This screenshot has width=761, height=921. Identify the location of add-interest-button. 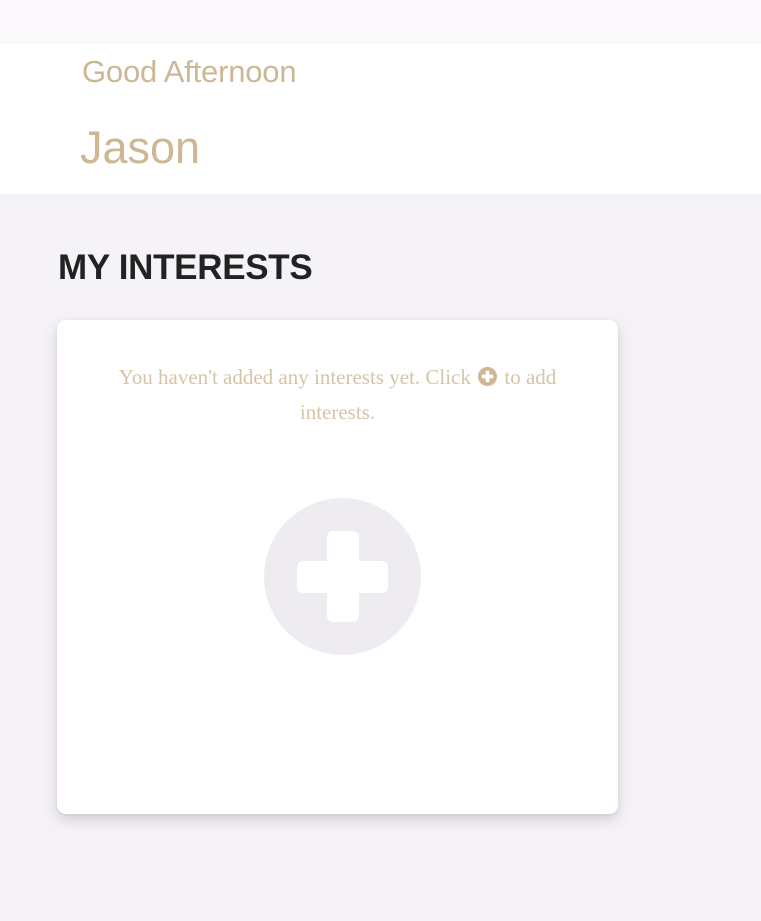
(342, 576).